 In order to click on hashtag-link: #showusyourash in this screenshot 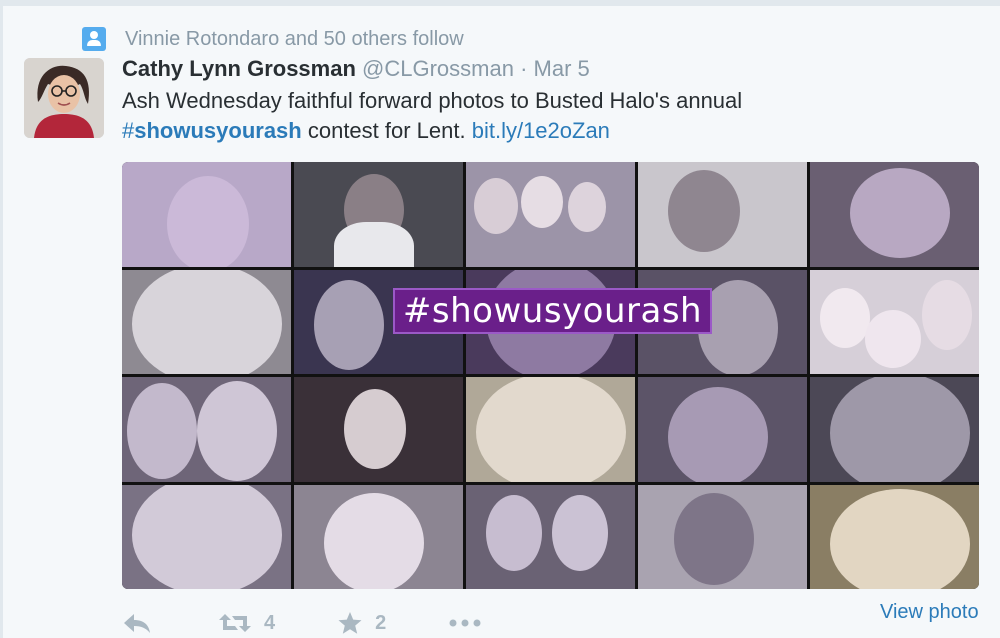, I will do `click(212, 130)`.